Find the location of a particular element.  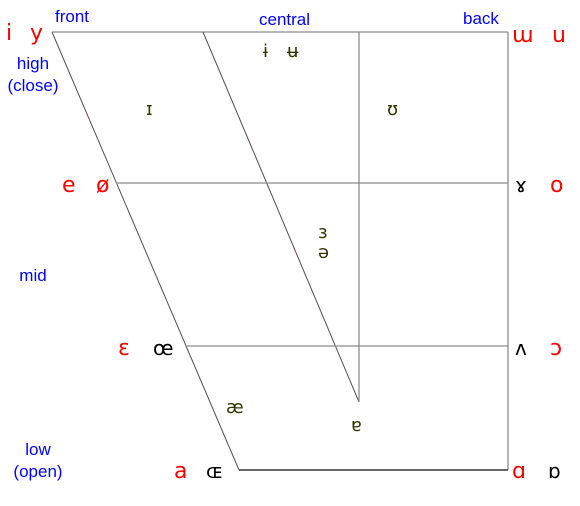

vowel-y: y is located at coordinates (36, 33).